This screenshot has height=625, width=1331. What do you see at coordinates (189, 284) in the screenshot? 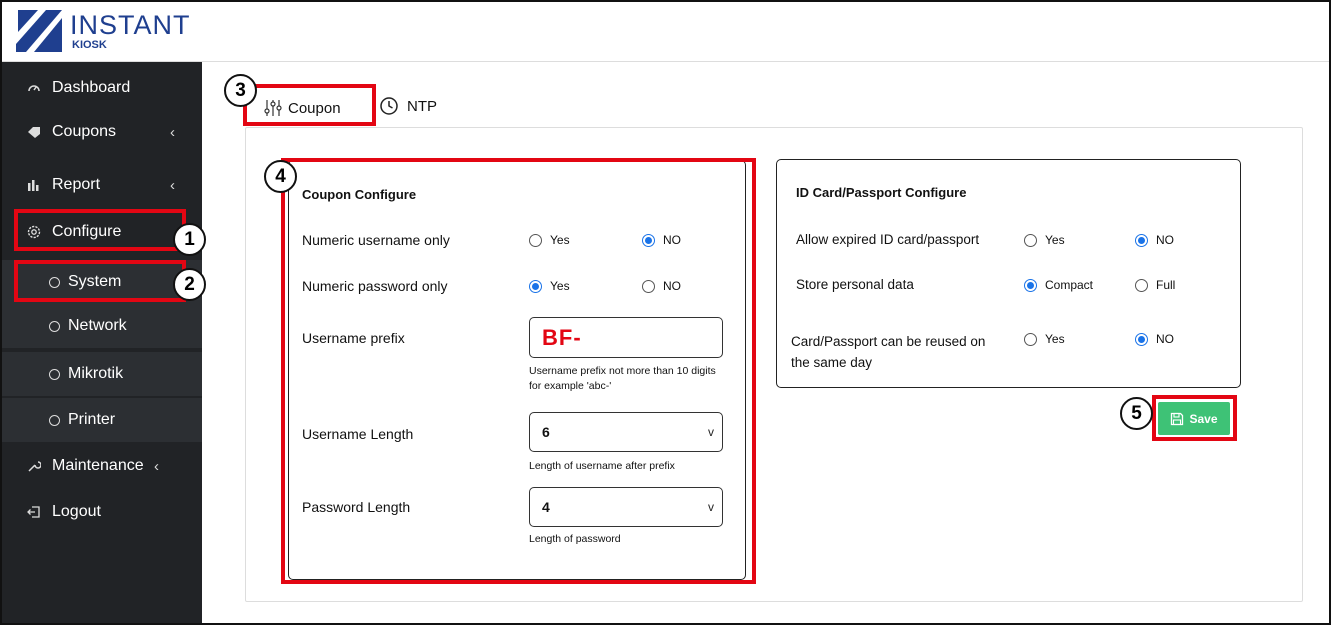
I see `step-badge-2: 2` at bounding box center [189, 284].